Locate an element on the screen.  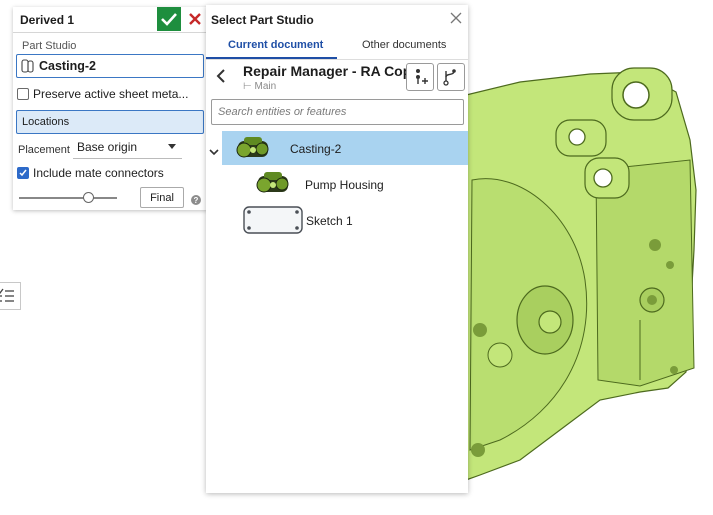
placement-select: Base origin is located at coordinates (127, 147).